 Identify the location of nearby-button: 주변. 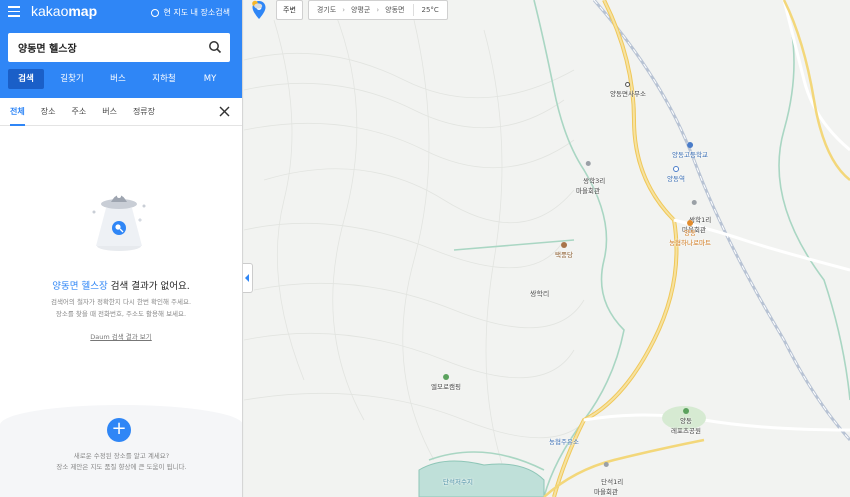
(289, 10).